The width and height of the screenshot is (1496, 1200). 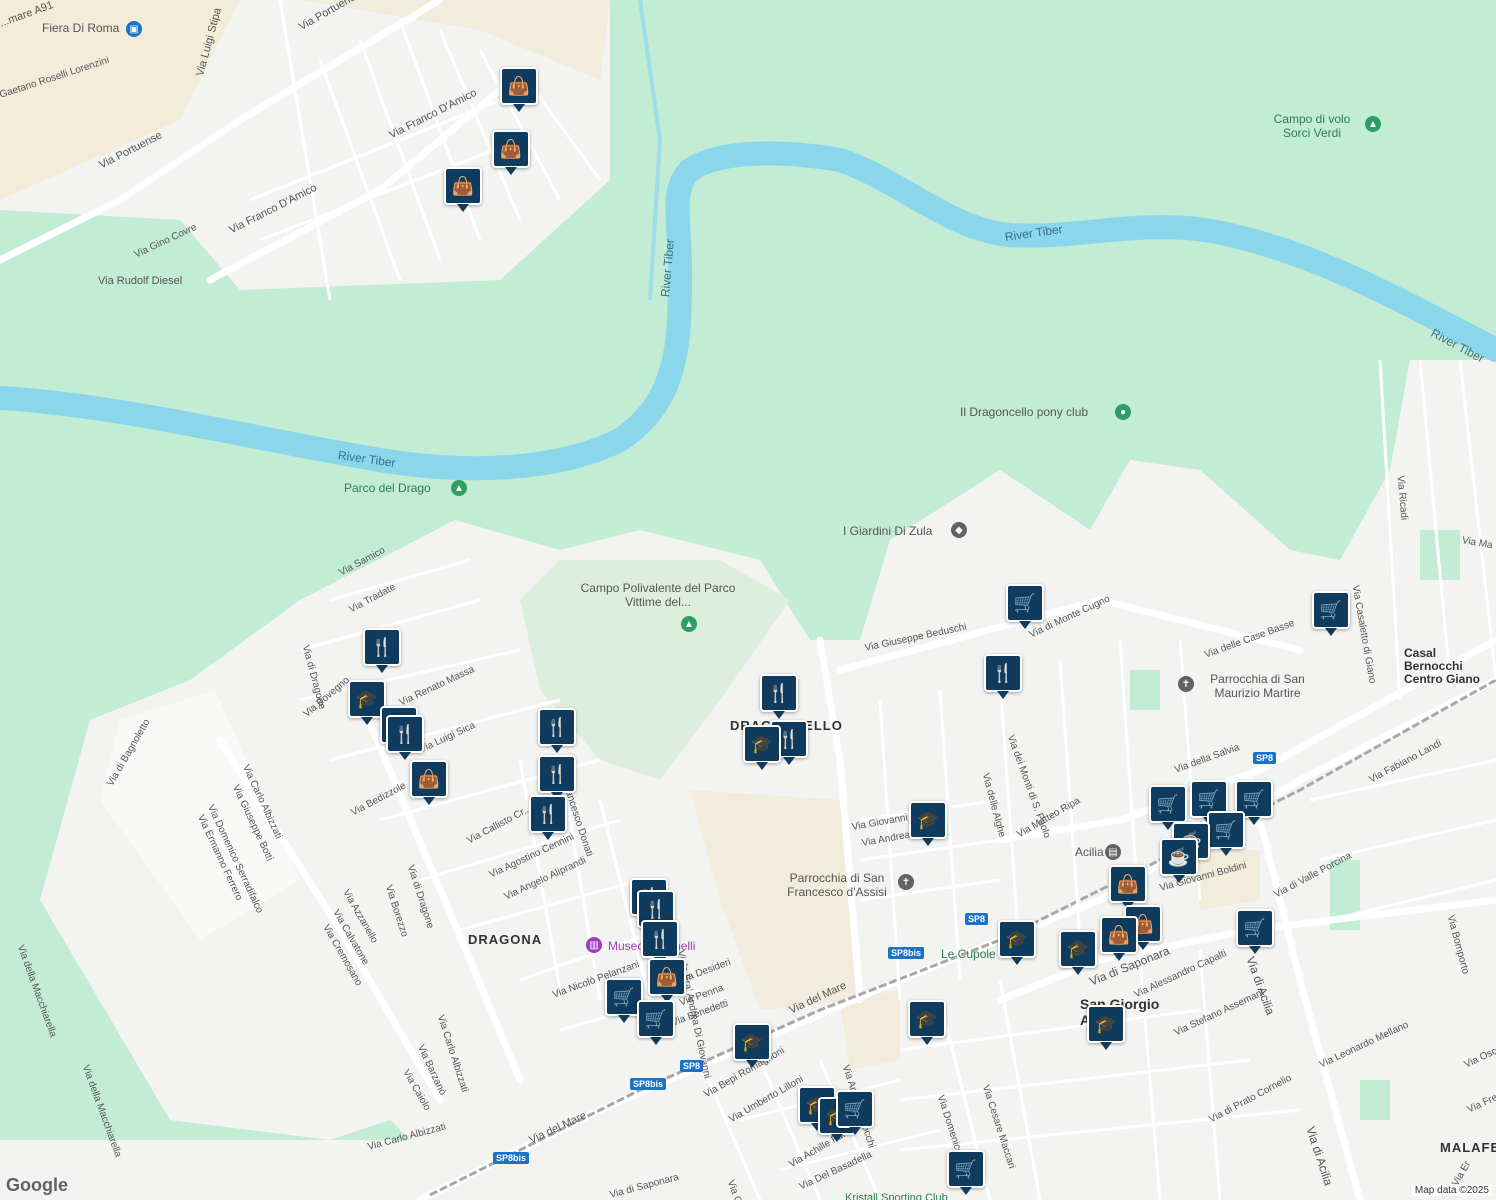 What do you see at coordinates (80, 28) in the screenshot?
I see `poi-label: Fiera Di Roma` at bounding box center [80, 28].